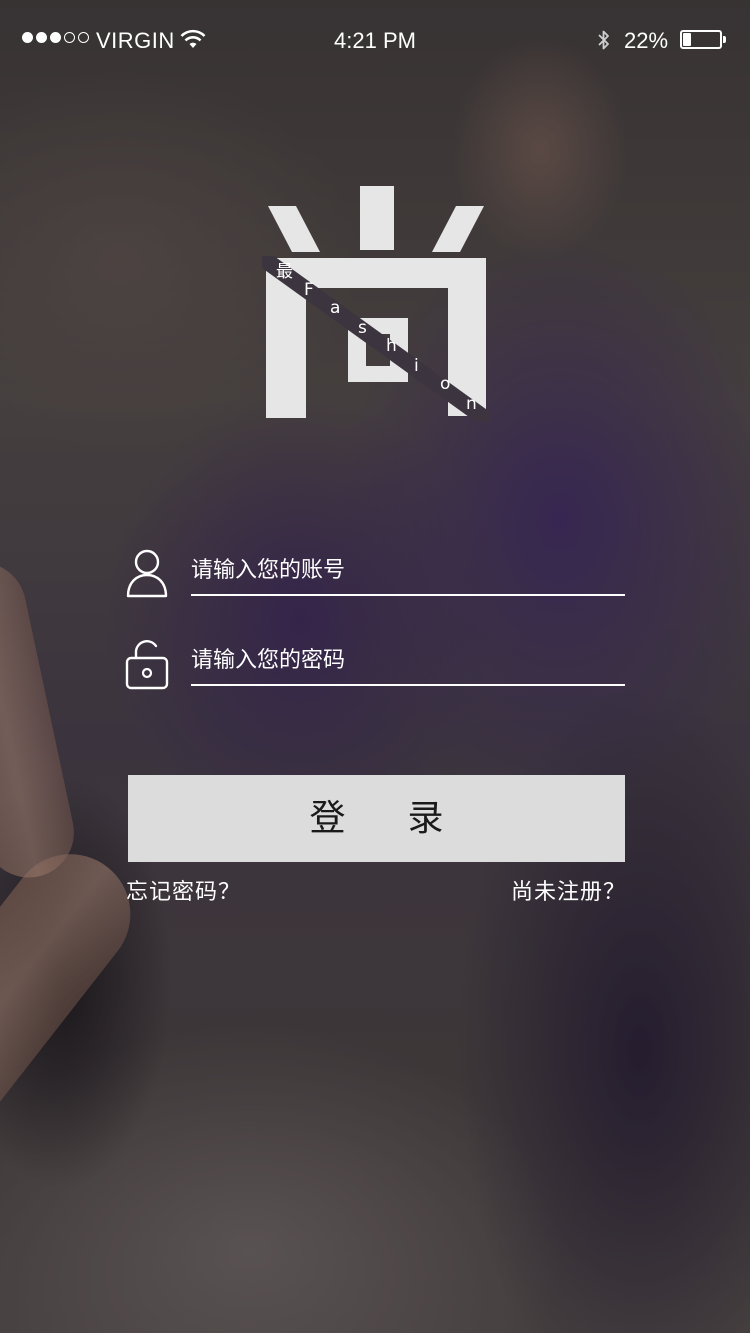 This screenshot has height=1333, width=750. I want to click on forgot-password-link: 忘记密码？, so click(183, 890).